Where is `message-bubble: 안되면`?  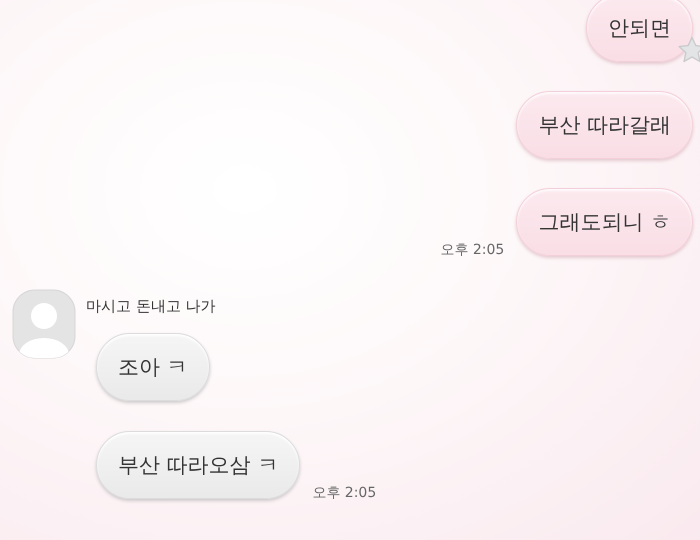 message-bubble: 안되면 is located at coordinates (639, 31).